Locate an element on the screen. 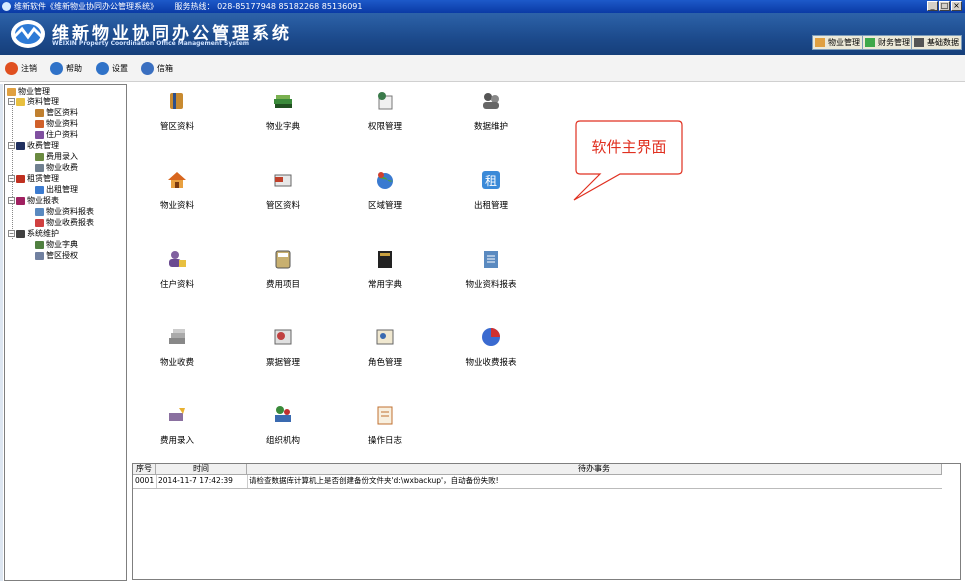 This screenshot has height=584, width=965. row-time: 2014-11-7 17:42:39 is located at coordinates (195, 480).